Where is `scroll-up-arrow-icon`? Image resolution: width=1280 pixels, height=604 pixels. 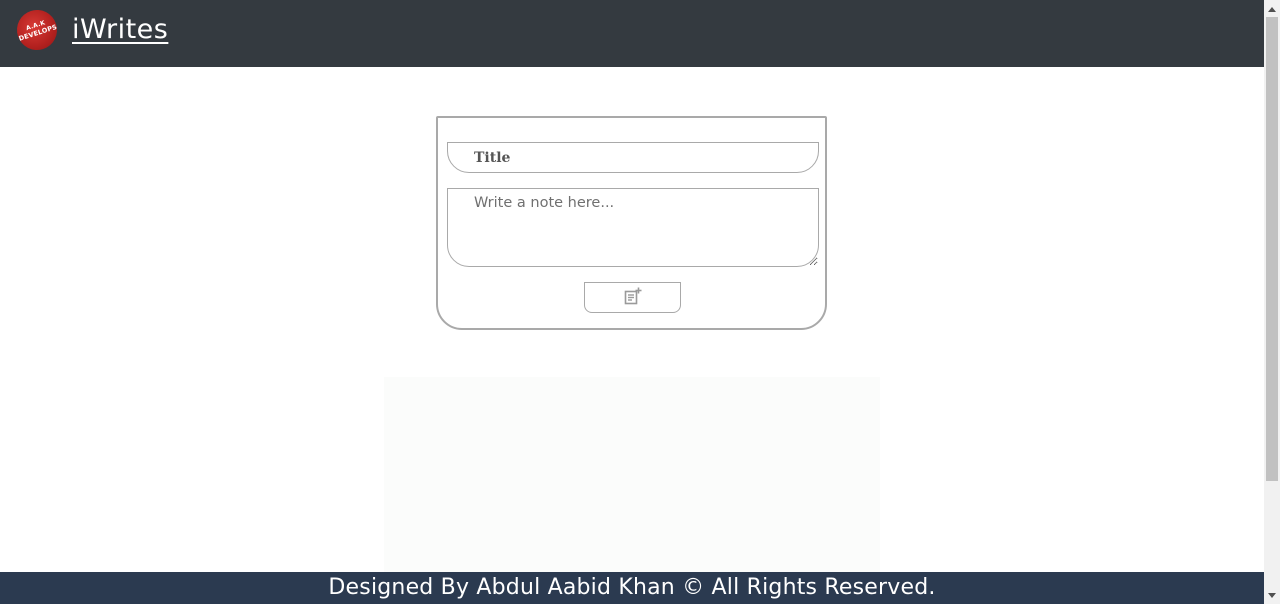
scroll-up-arrow-icon is located at coordinates (1272, 8).